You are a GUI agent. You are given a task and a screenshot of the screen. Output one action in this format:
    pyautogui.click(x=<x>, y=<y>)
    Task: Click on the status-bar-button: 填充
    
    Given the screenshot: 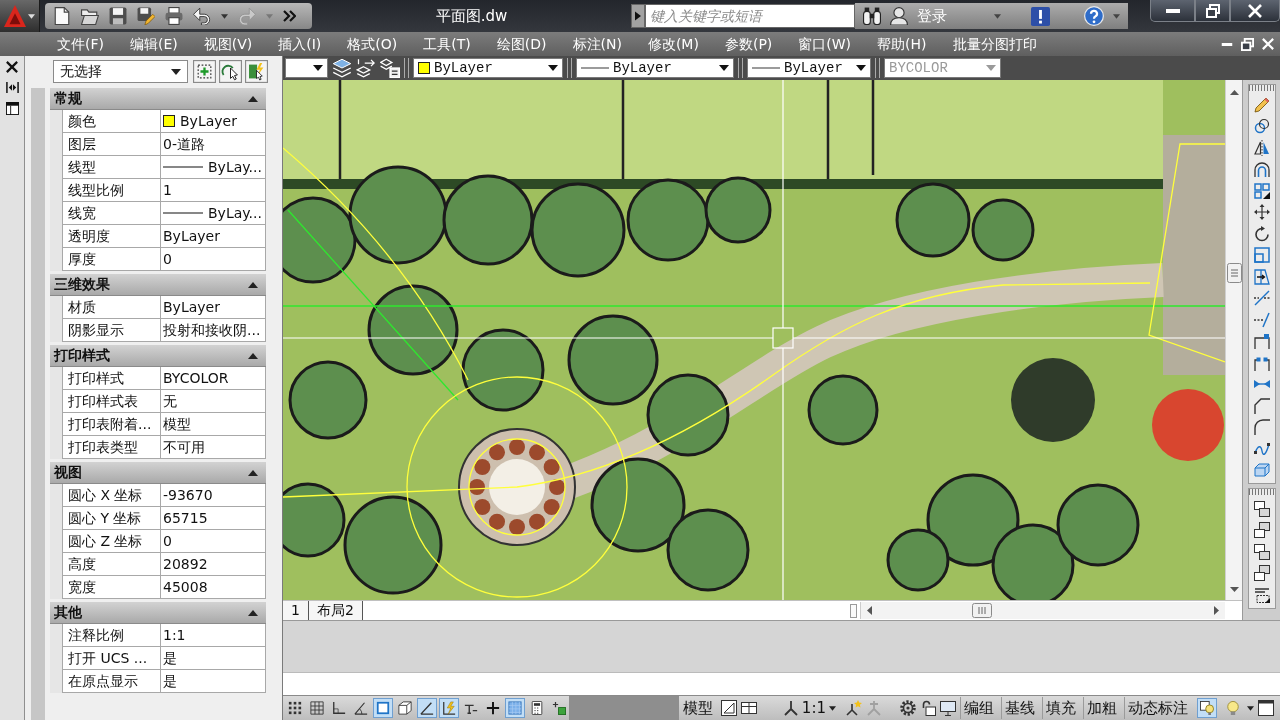 What is the action you would take?
    pyautogui.click(x=1060, y=708)
    